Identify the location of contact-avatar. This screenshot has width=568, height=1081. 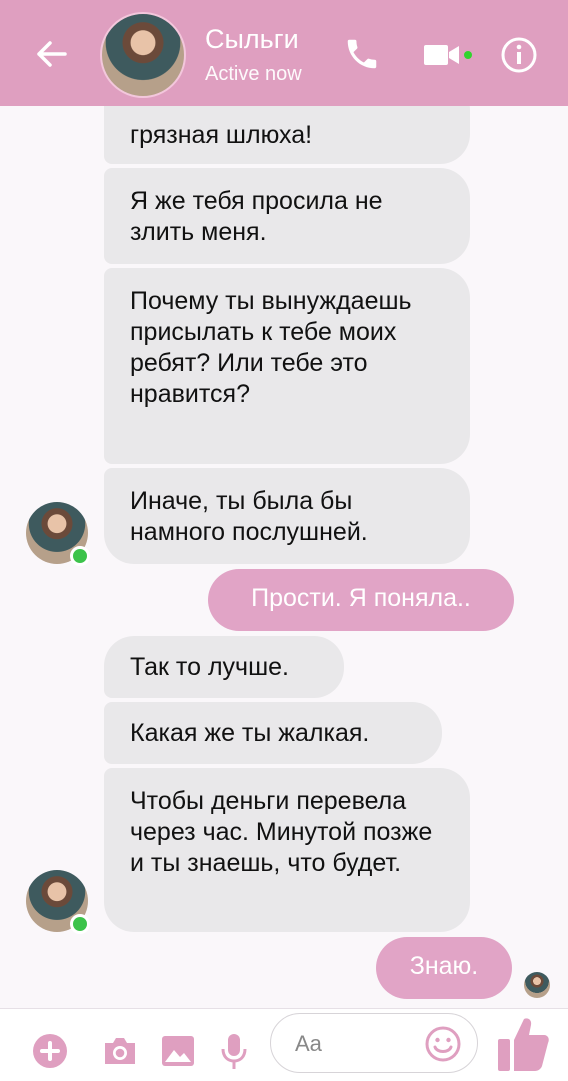
(143, 55).